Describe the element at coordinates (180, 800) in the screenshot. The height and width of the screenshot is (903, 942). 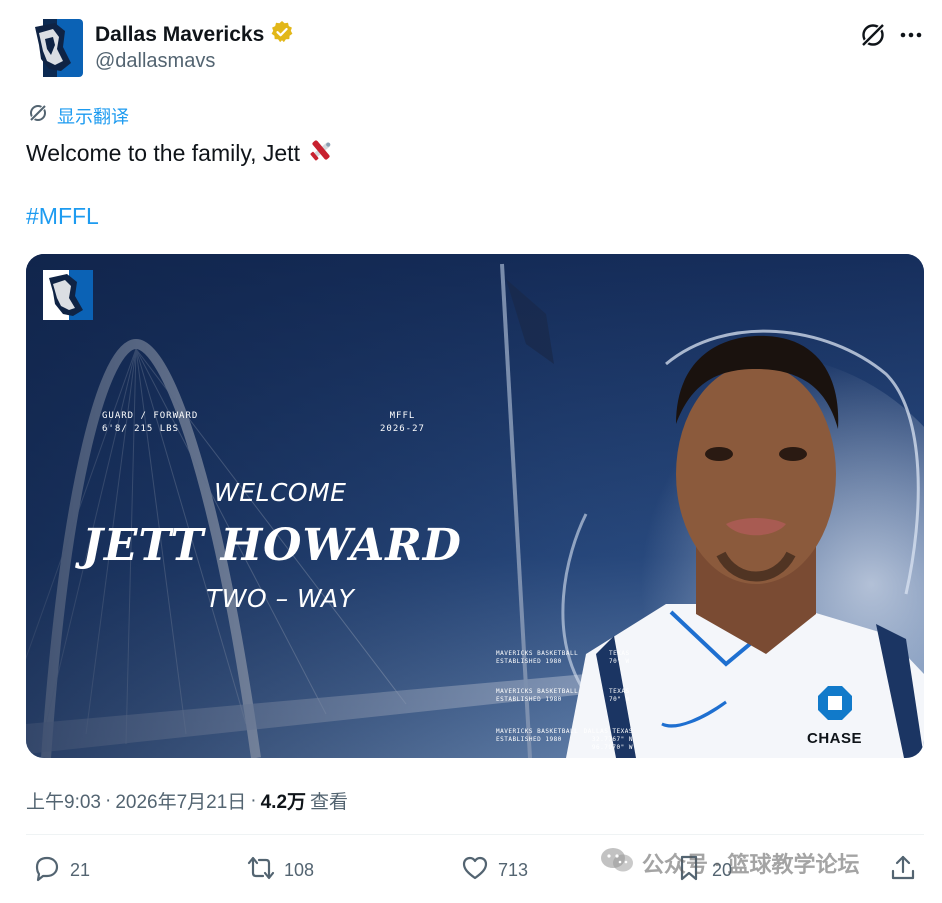
I see `tweet-date: 2026年7月21日` at that location.